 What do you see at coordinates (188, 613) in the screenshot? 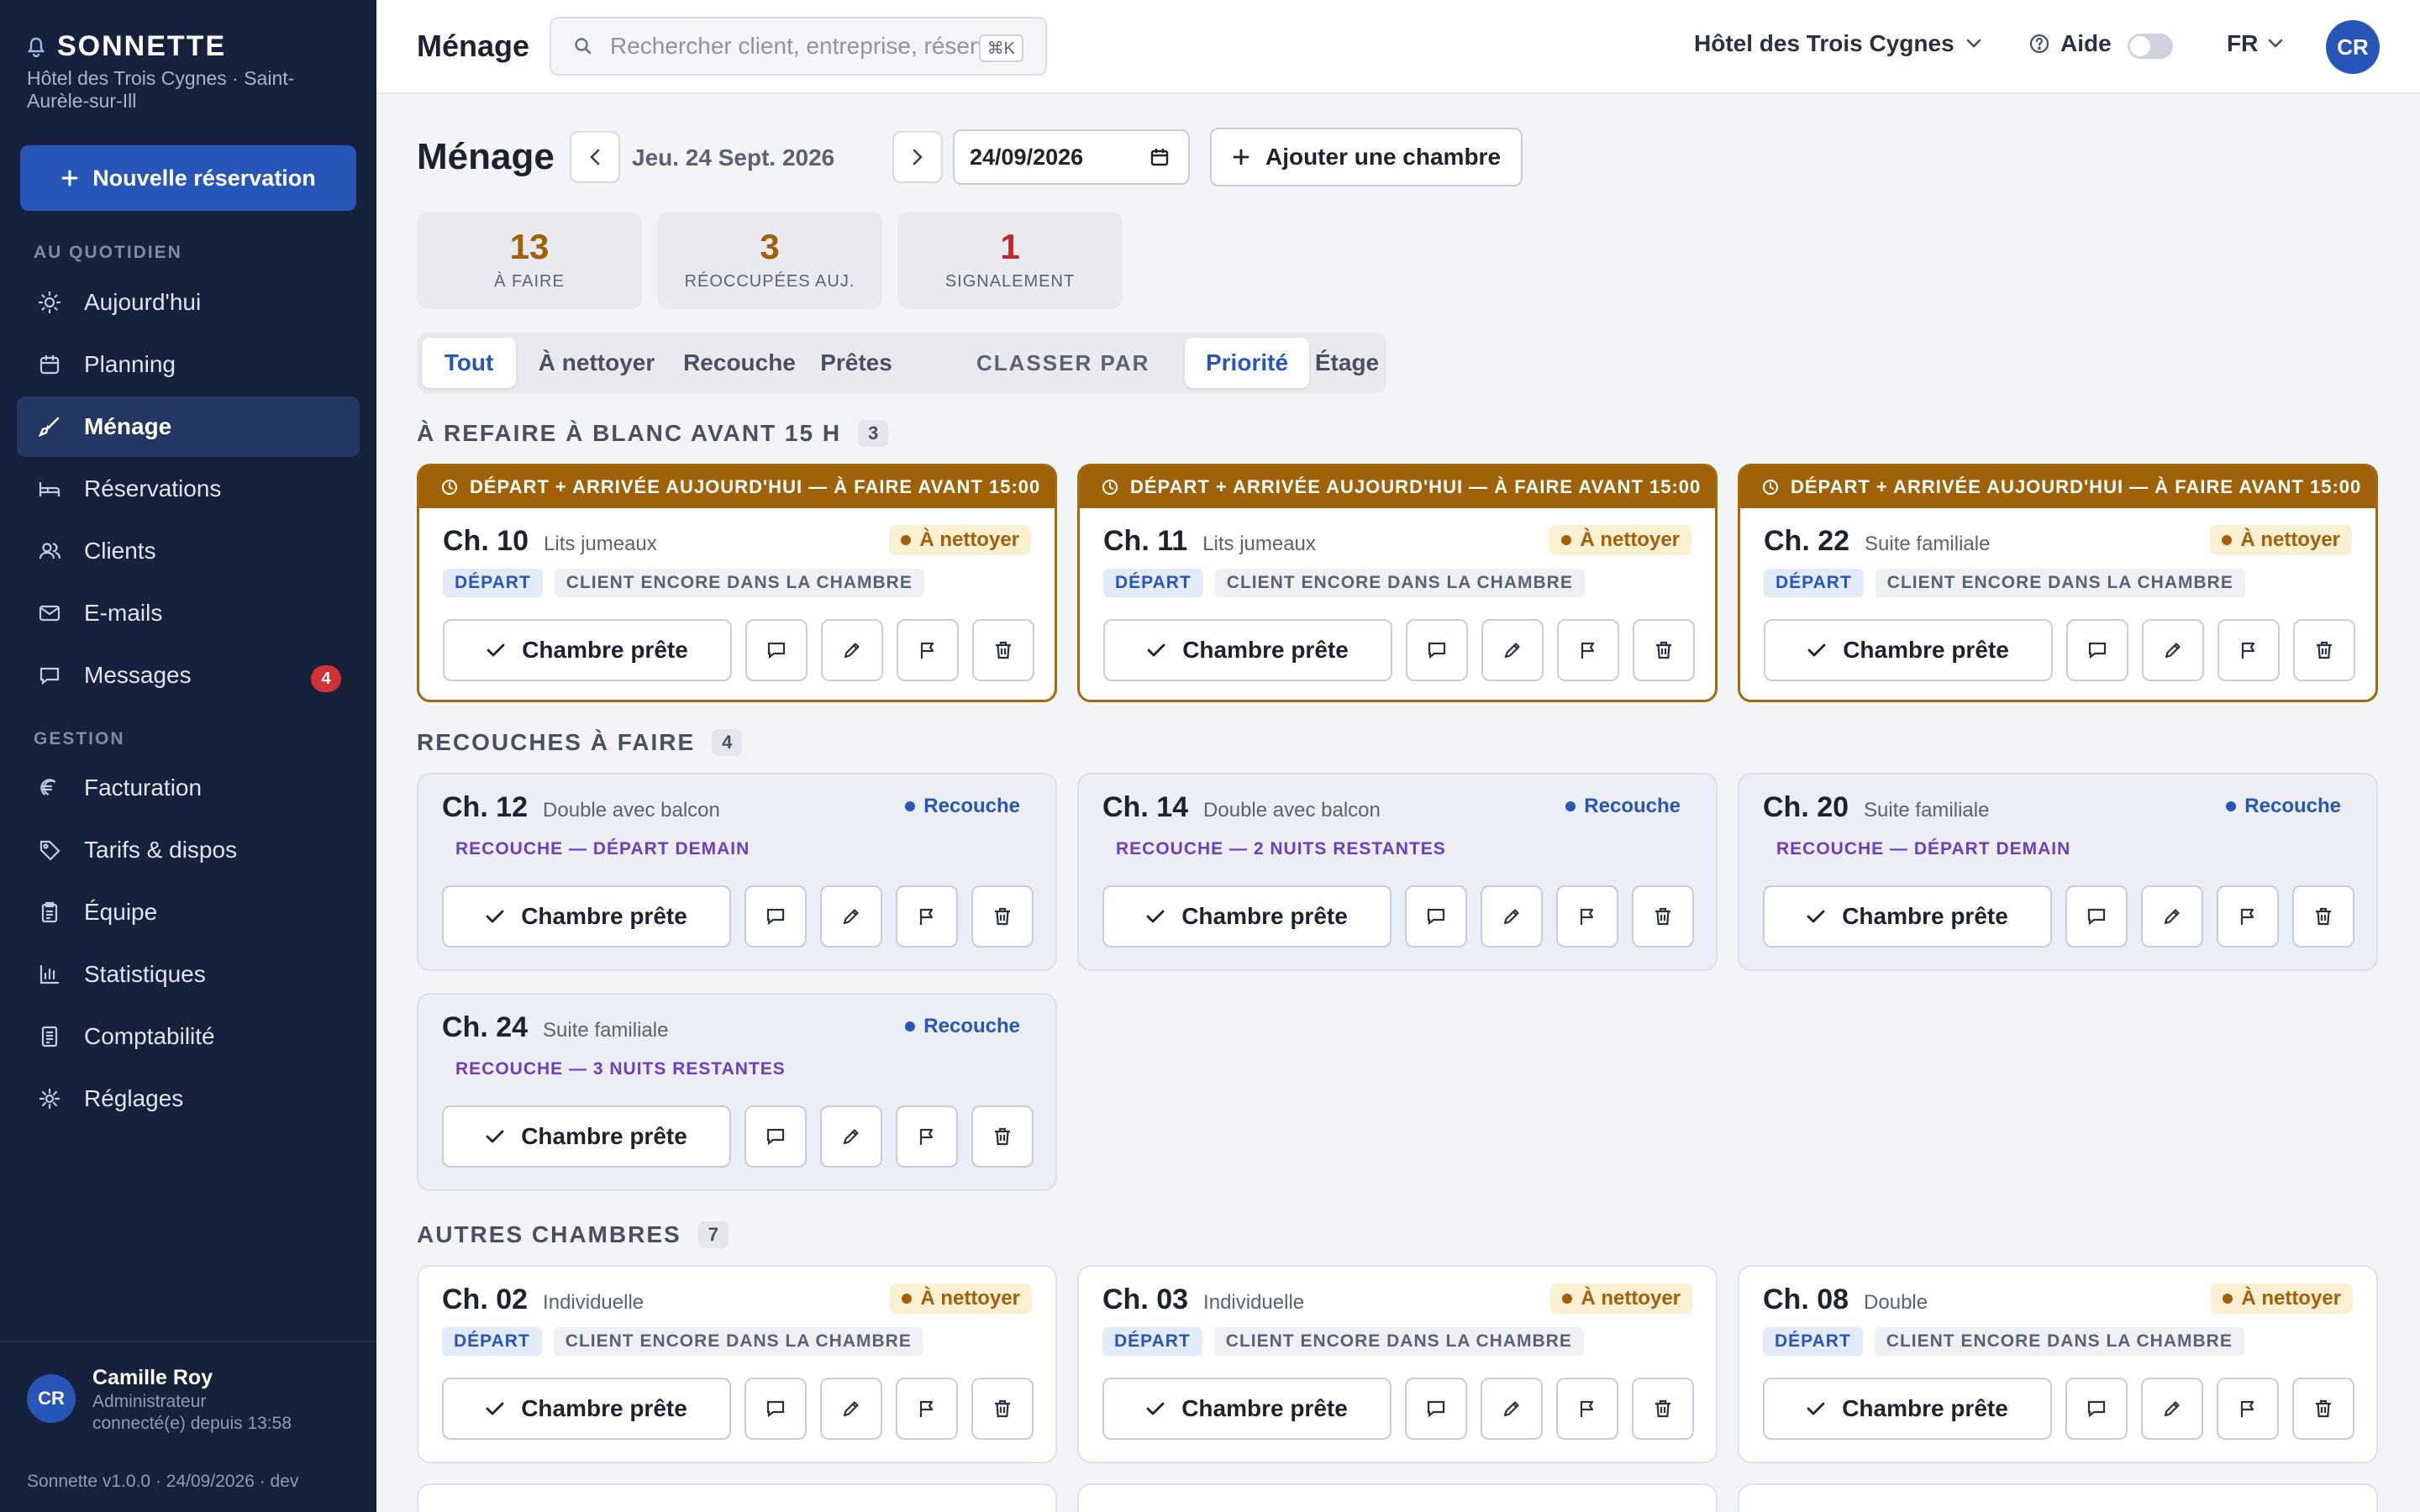
I see `sidebar-item-emails: E-mails` at bounding box center [188, 613].